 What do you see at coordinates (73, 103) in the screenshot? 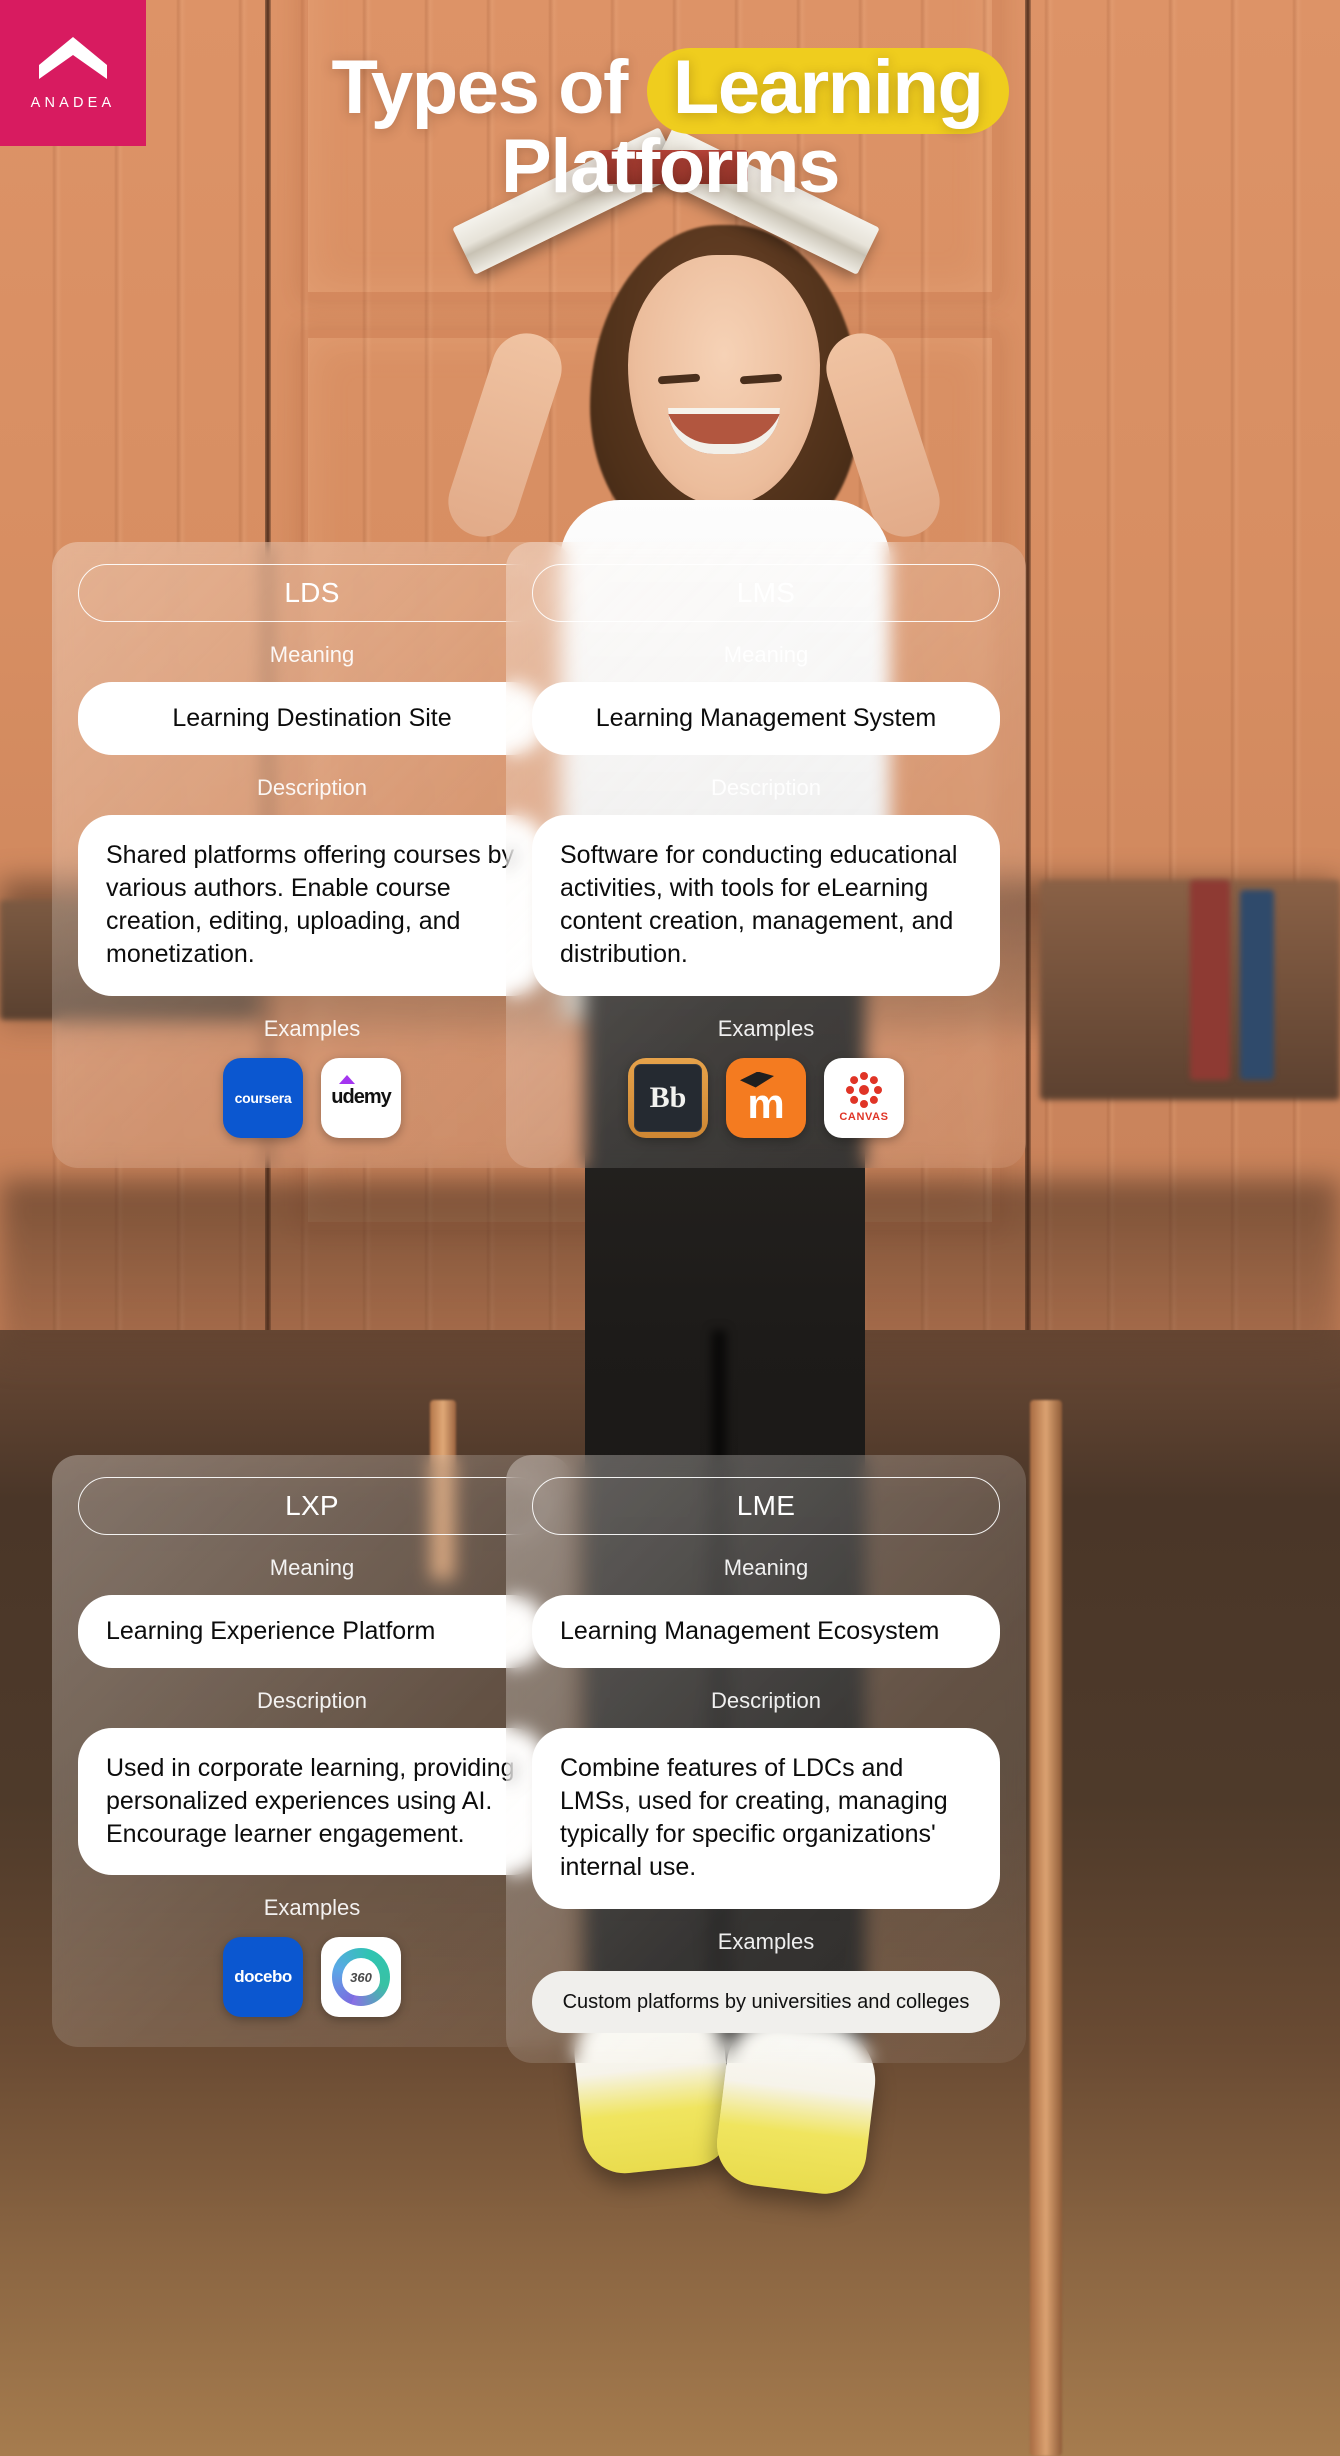
I see `brand-name: ANADEA` at bounding box center [73, 103].